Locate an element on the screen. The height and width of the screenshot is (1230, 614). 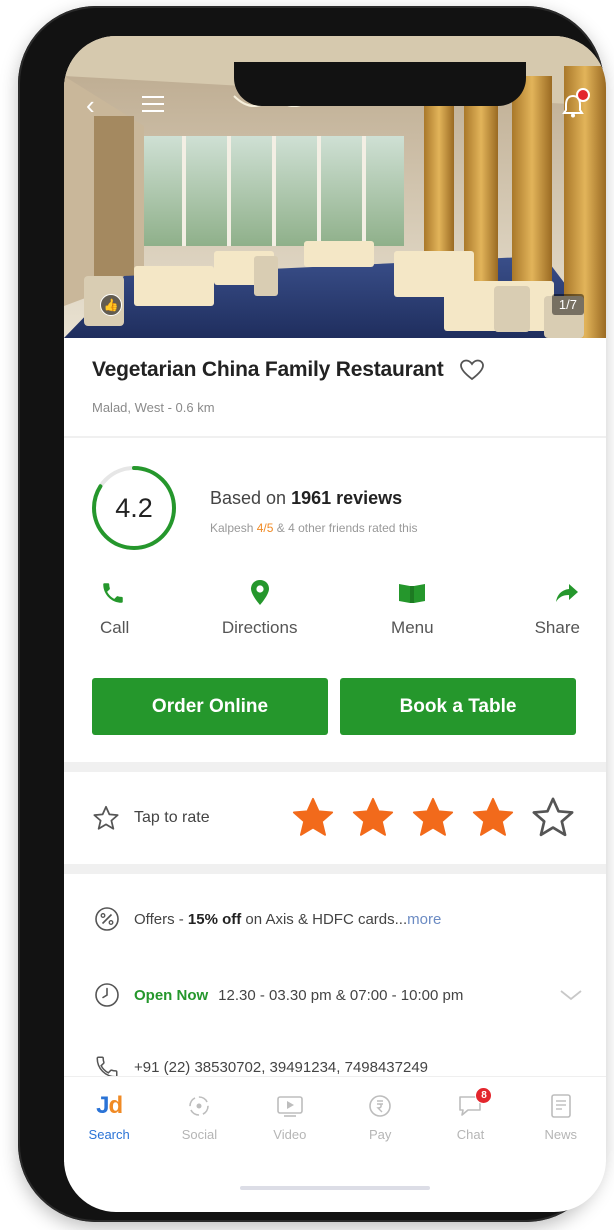
offers-highlight: 15% off is located at coordinates (214, 919).